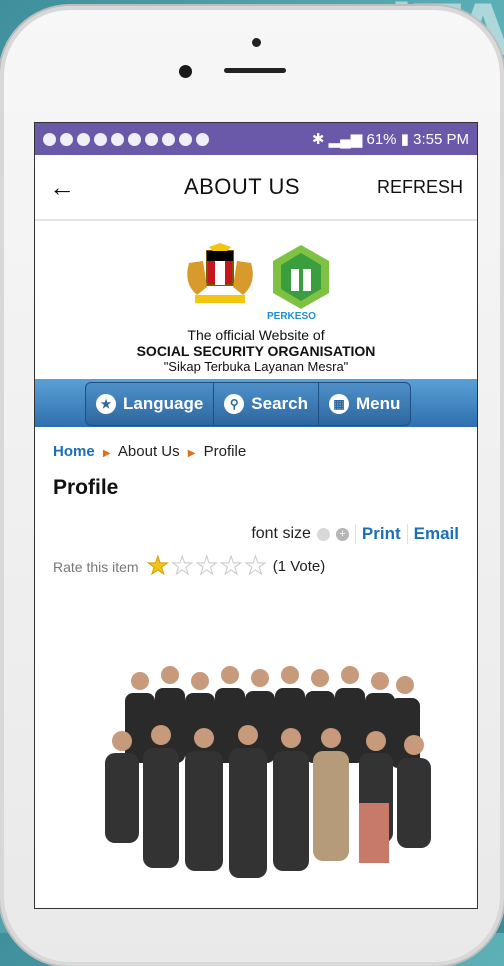 The width and height of the screenshot is (504, 966). Describe the element at coordinates (323, 534) in the screenshot. I see `font-size-decrease-button` at that location.